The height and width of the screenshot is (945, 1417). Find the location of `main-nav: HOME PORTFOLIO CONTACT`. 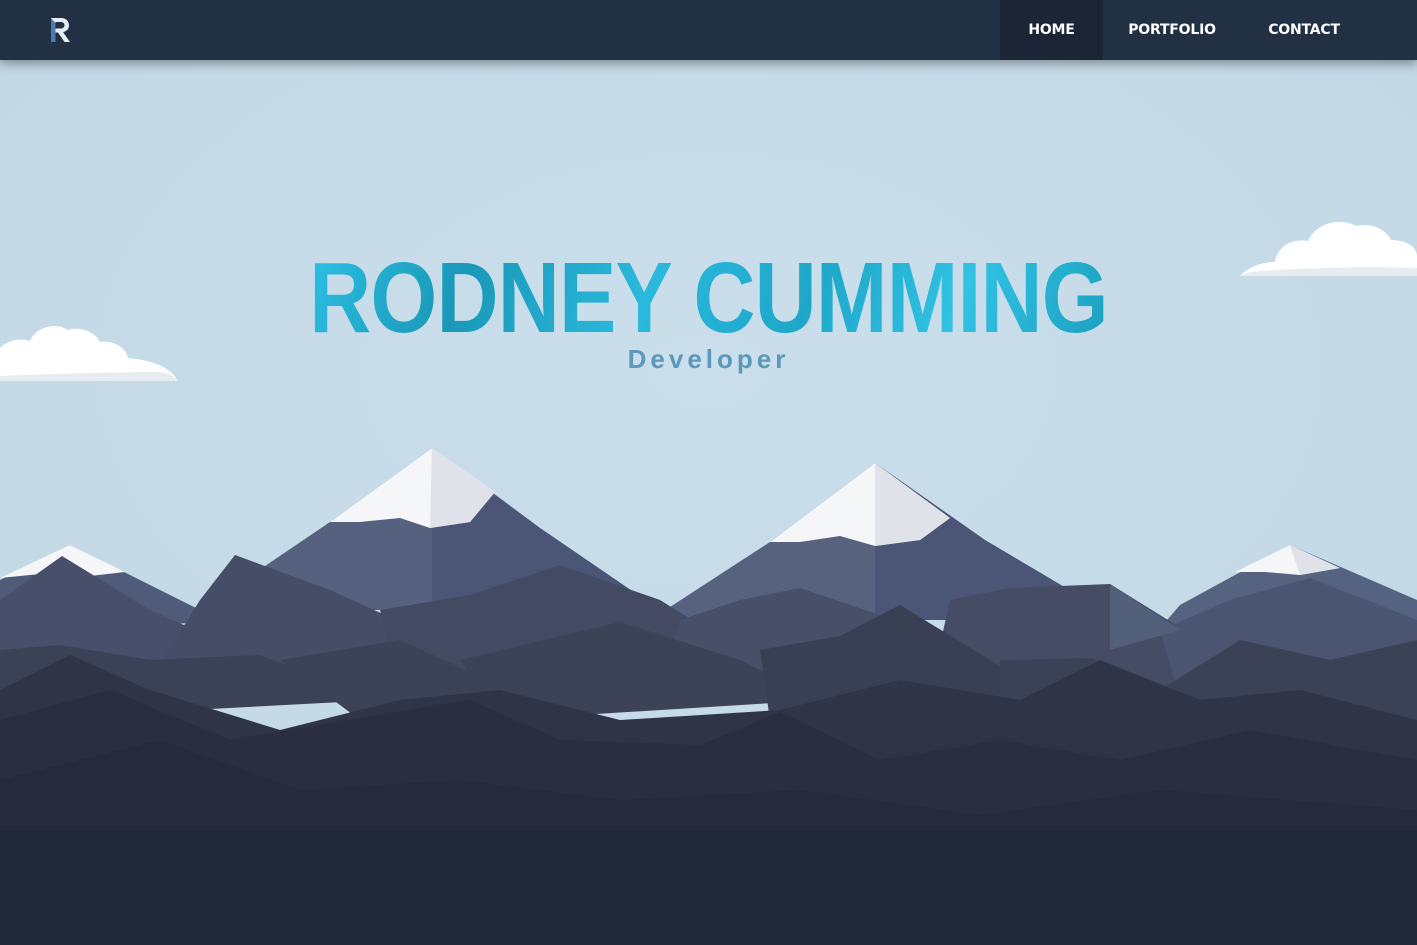

main-nav: HOME PORTFOLIO CONTACT is located at coordinates (1208, 30).